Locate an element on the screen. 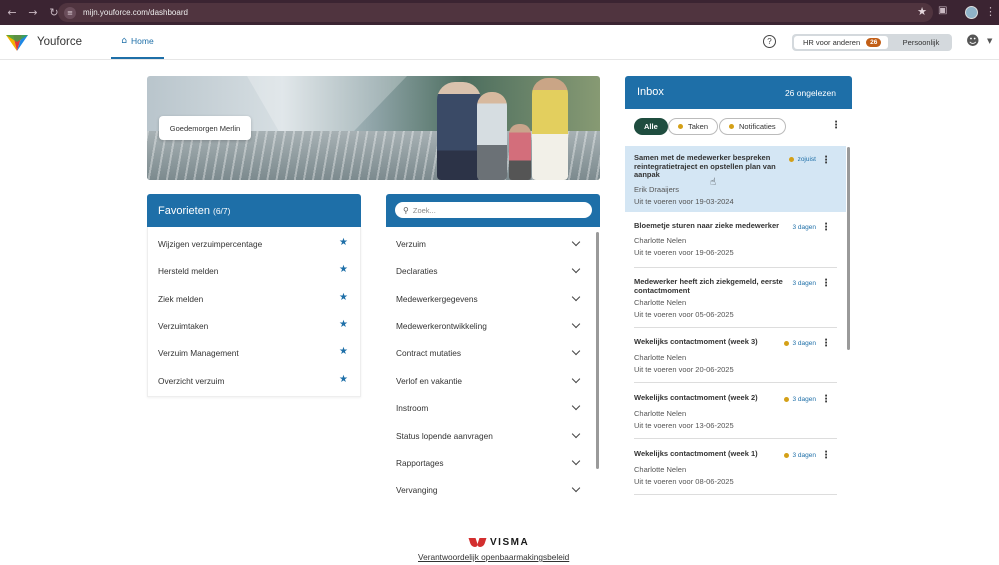 The height and width of the screenshot is (565, 999). inbox-header: Inbox 26 ongelezen is located at coordinates (738, 92).